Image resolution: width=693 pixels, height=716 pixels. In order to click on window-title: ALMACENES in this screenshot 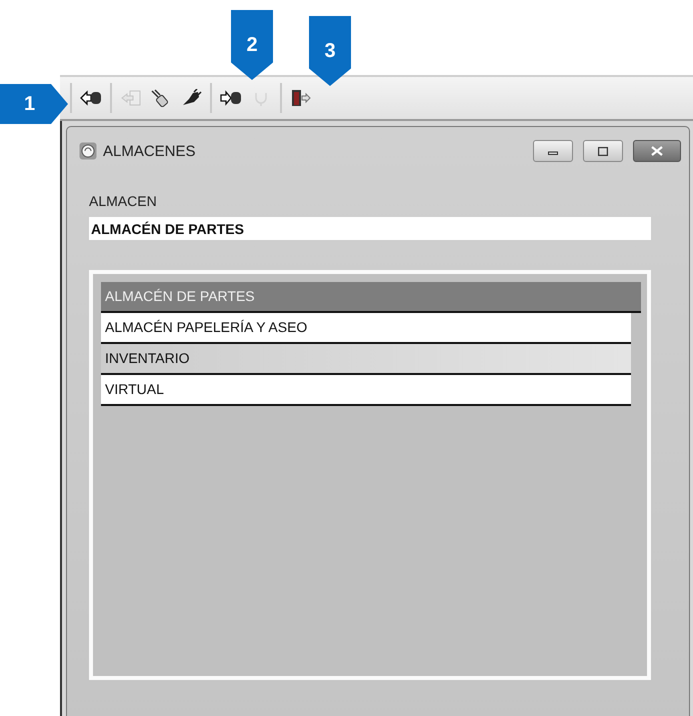, I will do `click(149, 151)`.